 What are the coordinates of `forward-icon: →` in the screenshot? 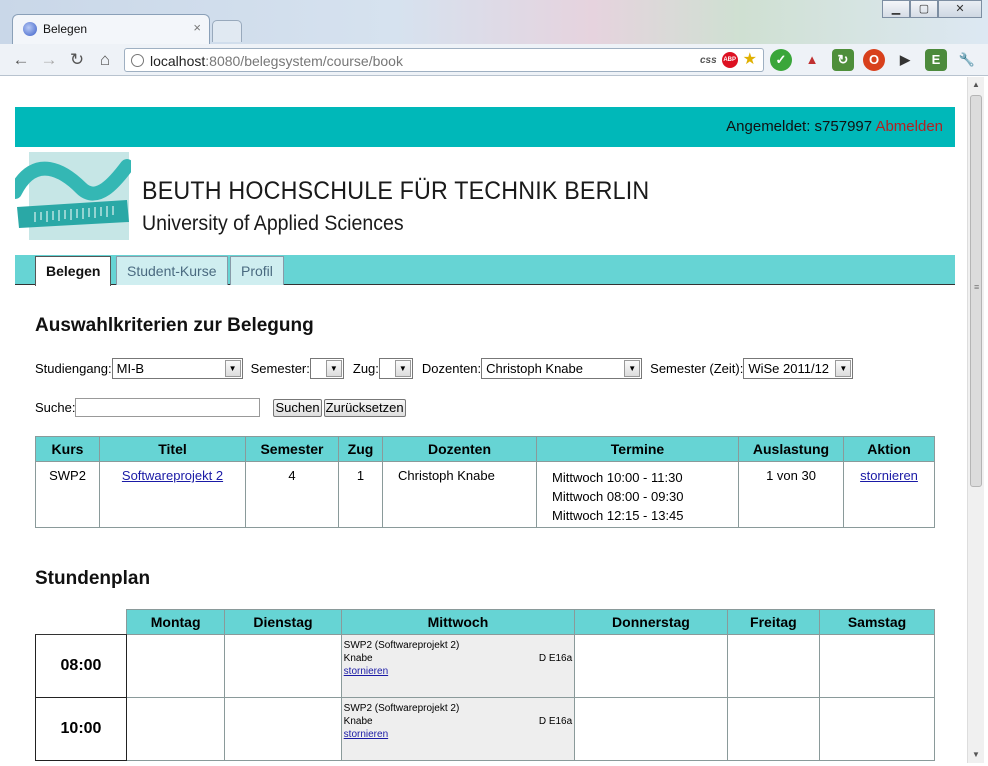 It's located at (49, 60).